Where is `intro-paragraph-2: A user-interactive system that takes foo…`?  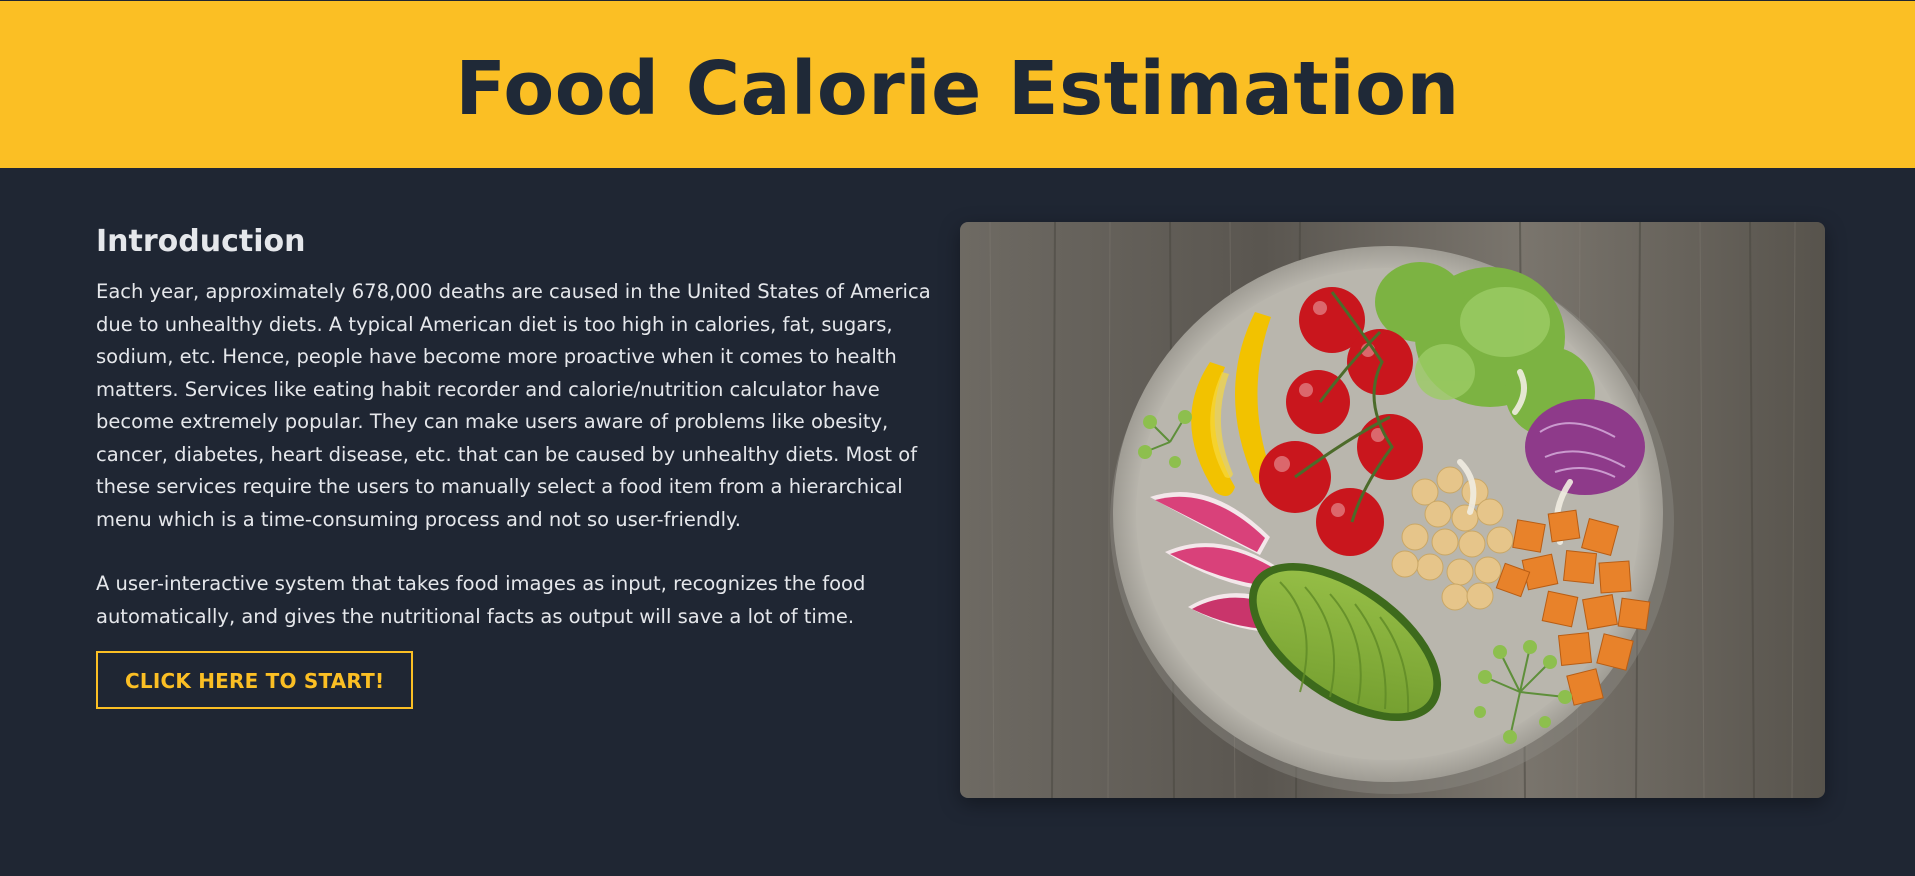 intro-paragraph-2: A user-interactive system that takes foo… is located at coordinates (481, 600).